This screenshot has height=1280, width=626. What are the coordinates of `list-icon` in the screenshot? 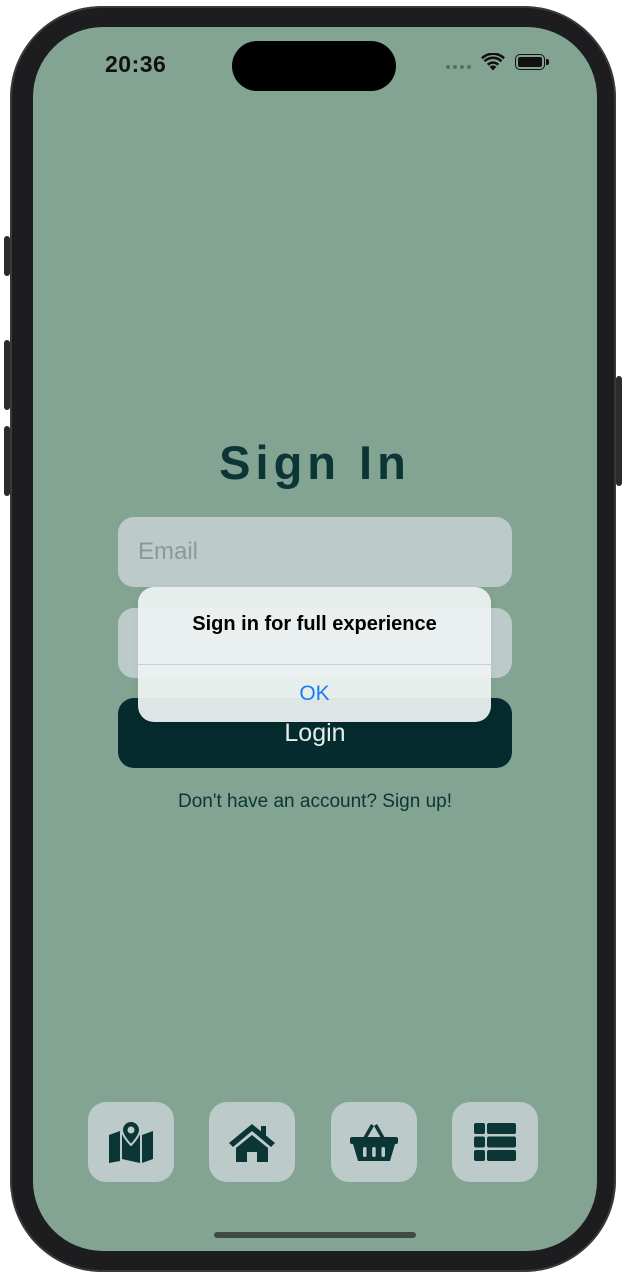 It's located at (495, 1142).